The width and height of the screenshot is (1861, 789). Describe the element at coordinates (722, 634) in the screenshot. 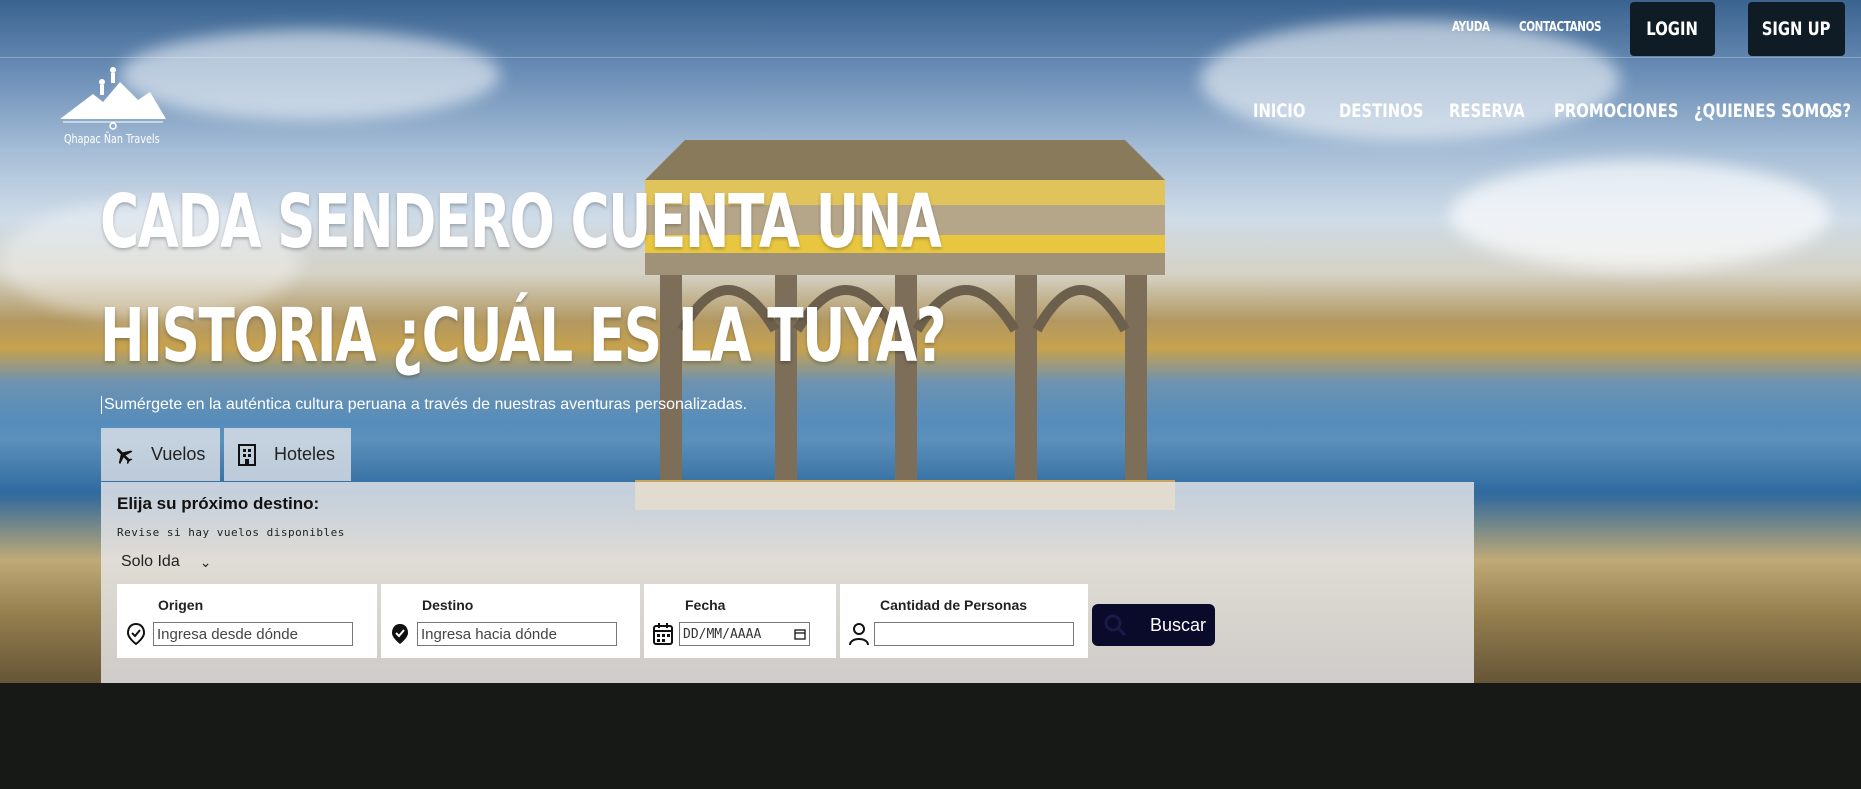

I see `date-placeholder: DD/MM/AAAA` at that location.